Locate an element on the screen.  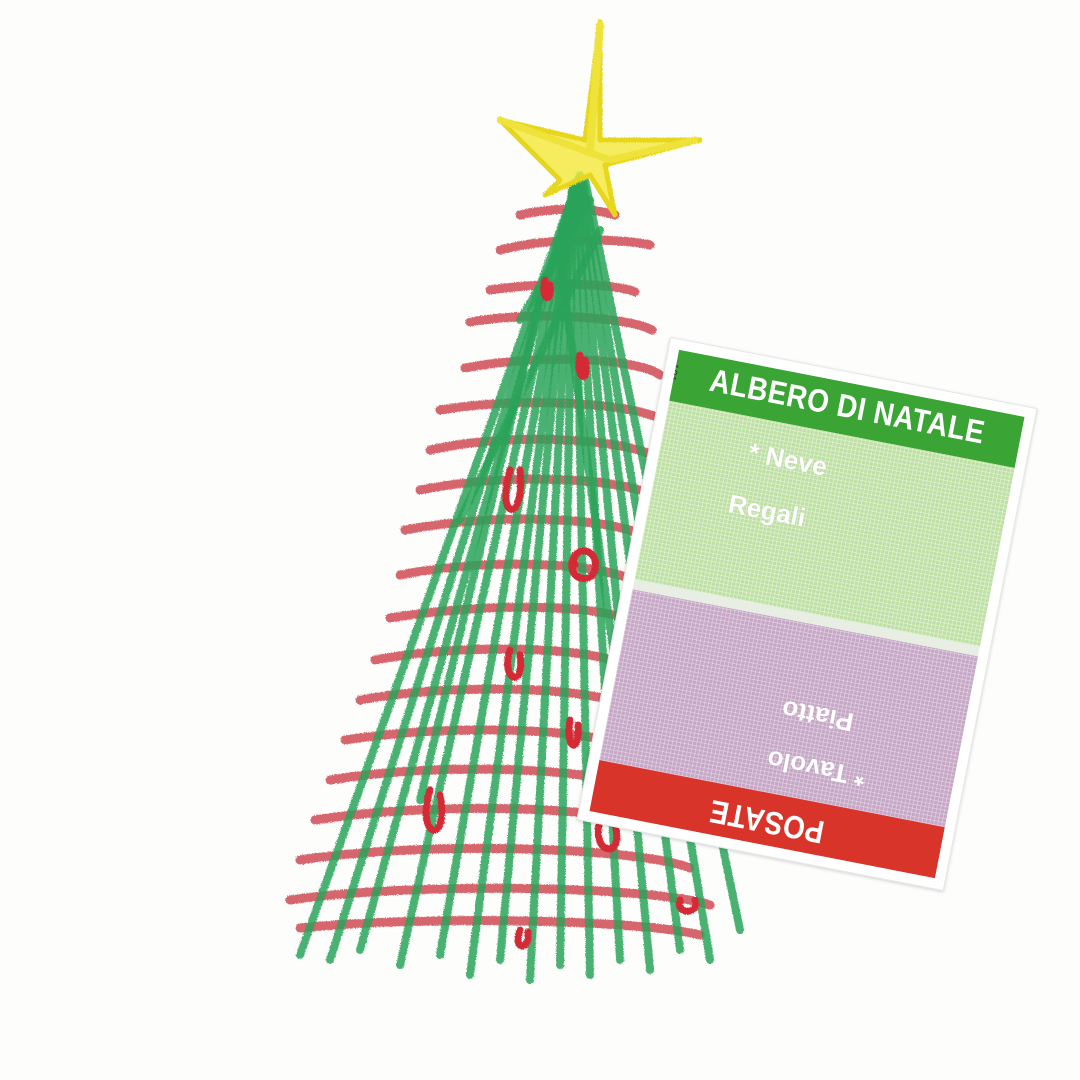
star-icon is located at coordinates (599, 118).